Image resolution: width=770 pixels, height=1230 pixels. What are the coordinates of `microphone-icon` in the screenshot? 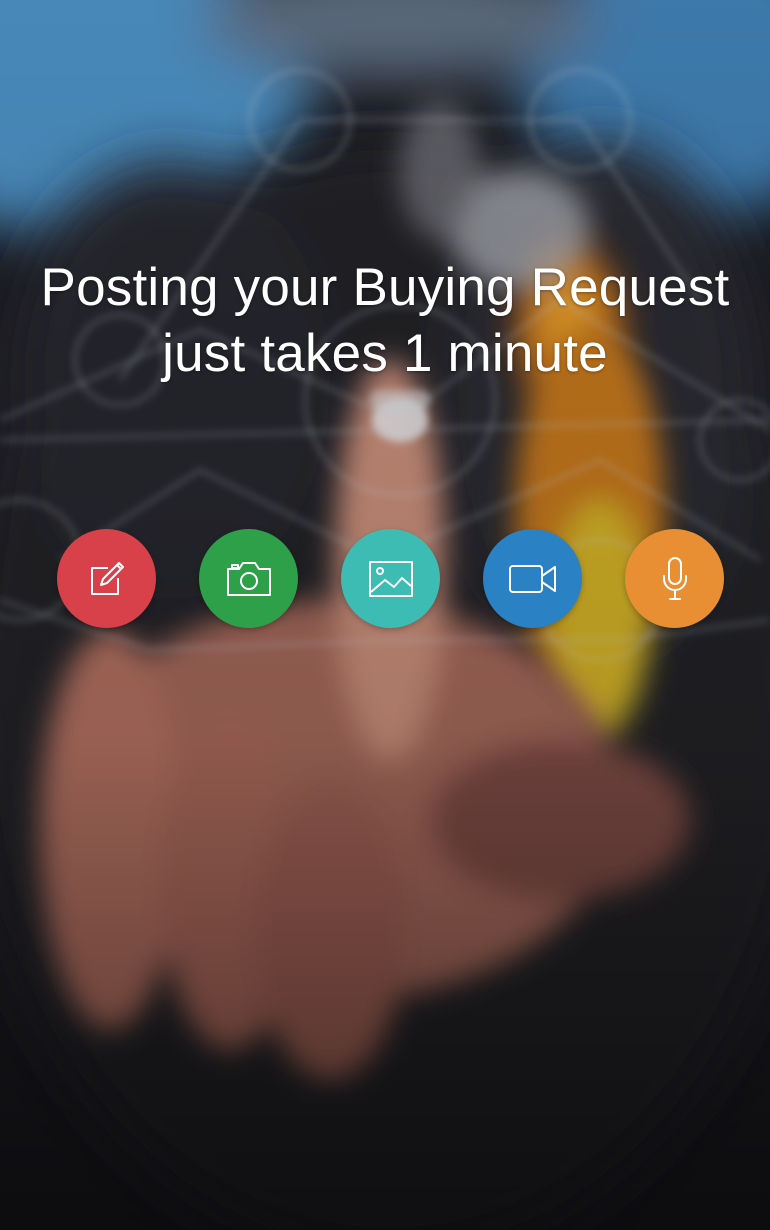 It's located at (674, 578).